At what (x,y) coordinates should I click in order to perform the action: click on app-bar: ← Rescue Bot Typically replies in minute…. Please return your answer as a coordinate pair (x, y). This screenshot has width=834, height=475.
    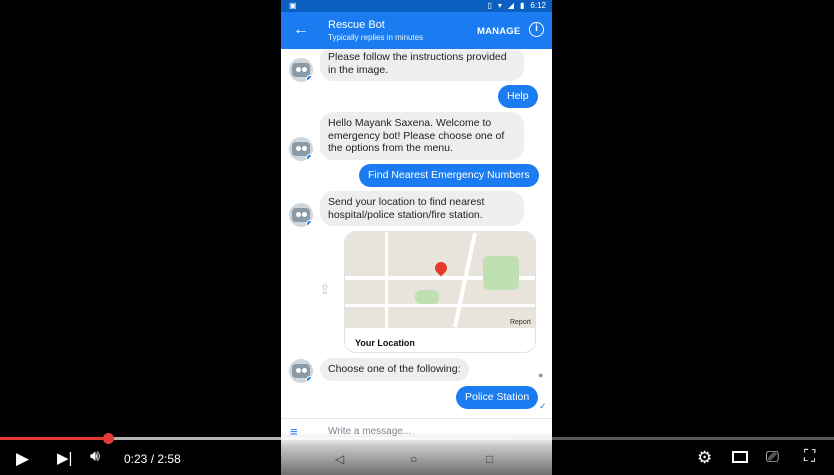
    Looking at the image, I should click on (416, 30).